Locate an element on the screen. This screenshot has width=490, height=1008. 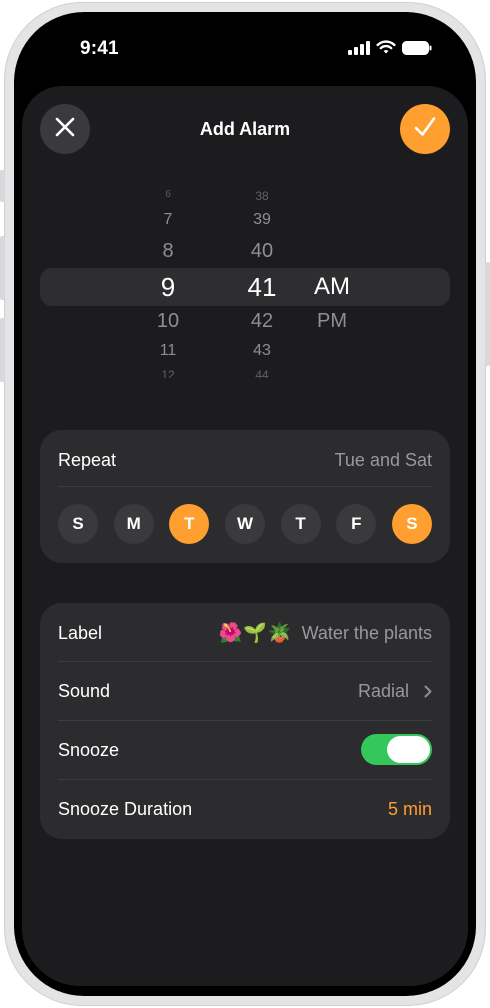
day-toggle-friday: F is located at coordinates (356, 524).